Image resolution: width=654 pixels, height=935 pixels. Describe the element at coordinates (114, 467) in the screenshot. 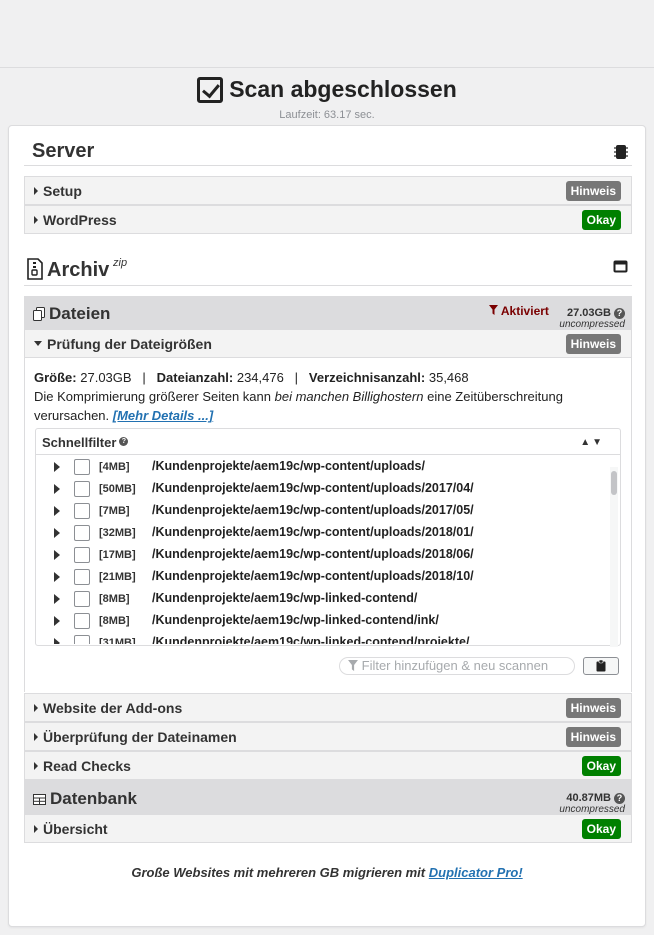

I see `dir-size: [4MB]` at that location.